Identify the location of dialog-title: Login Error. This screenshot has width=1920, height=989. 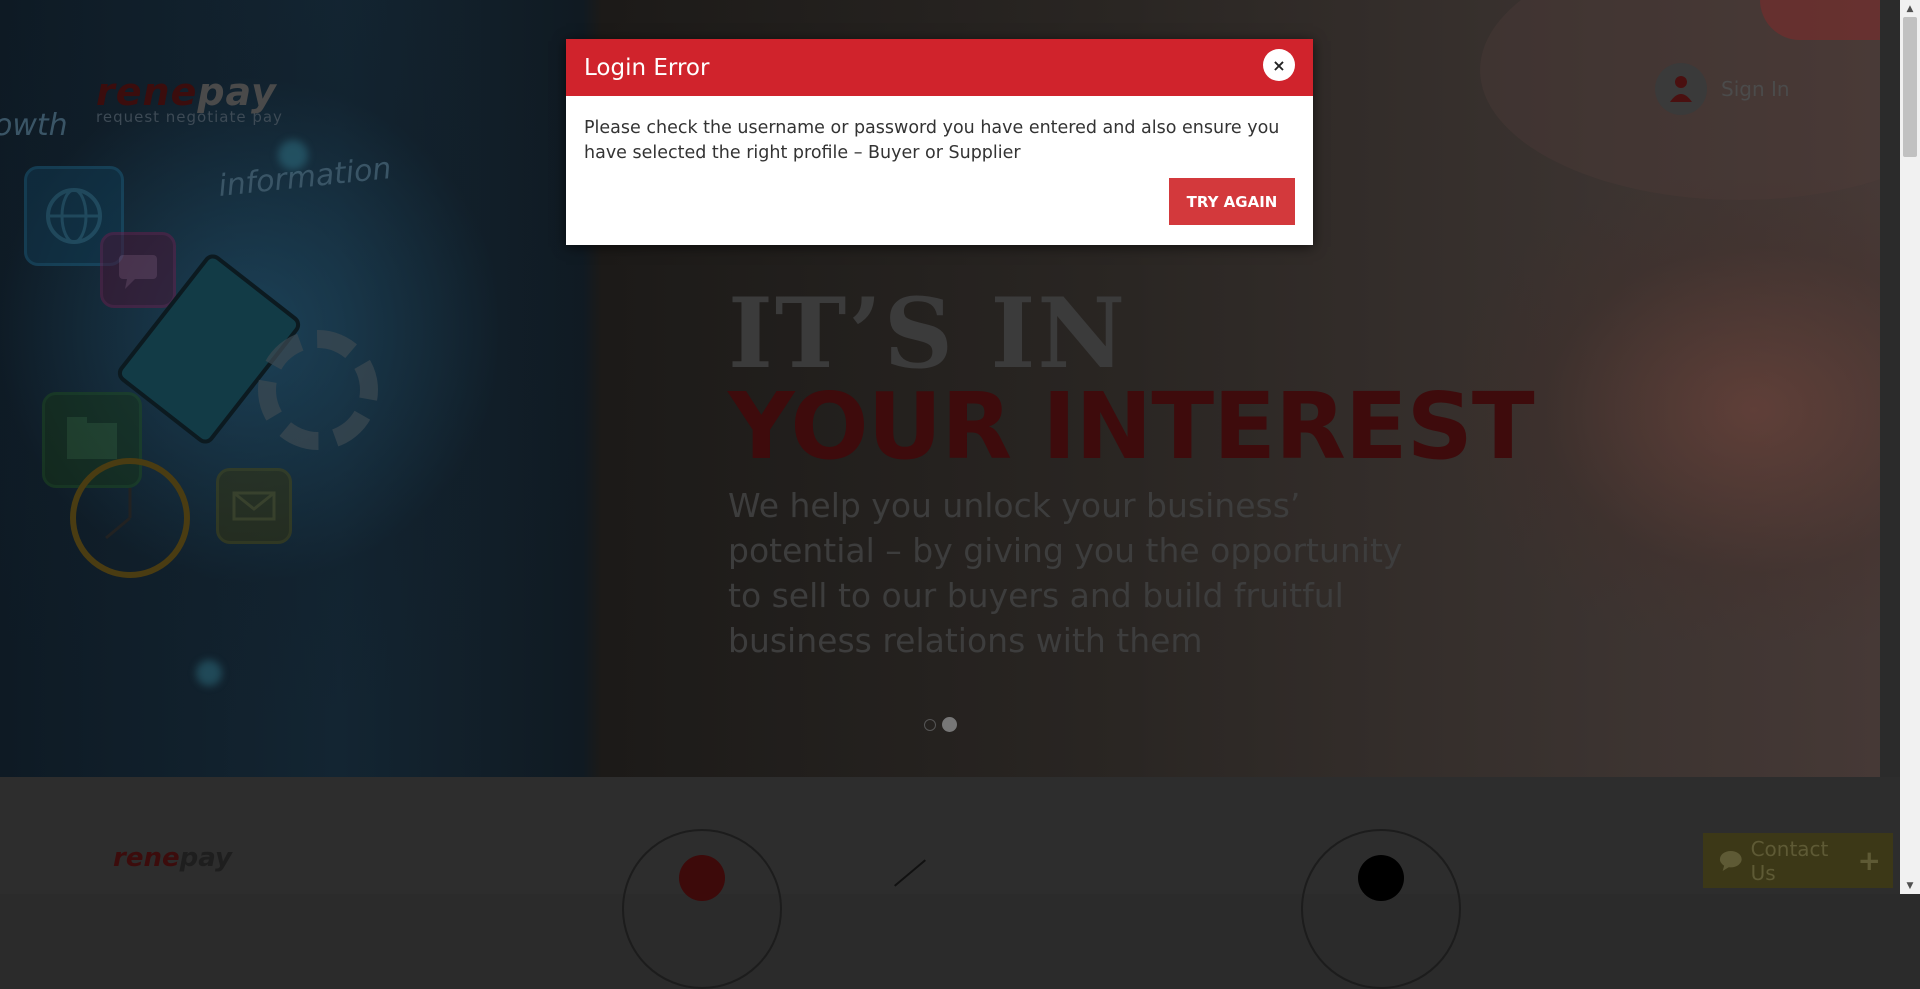
(647, 67).